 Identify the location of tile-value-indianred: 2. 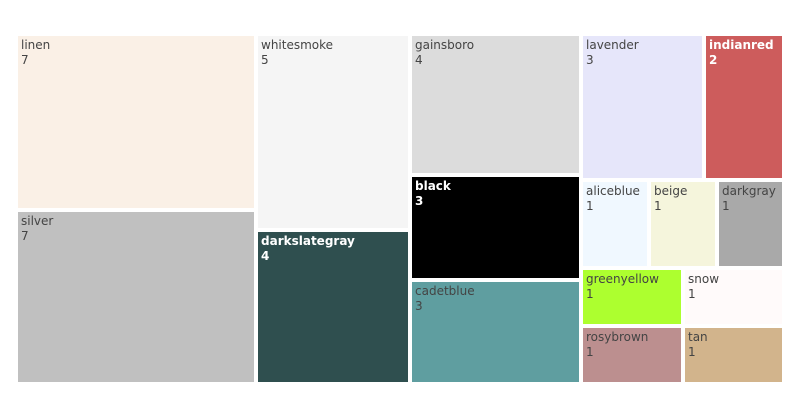
(713, 60).